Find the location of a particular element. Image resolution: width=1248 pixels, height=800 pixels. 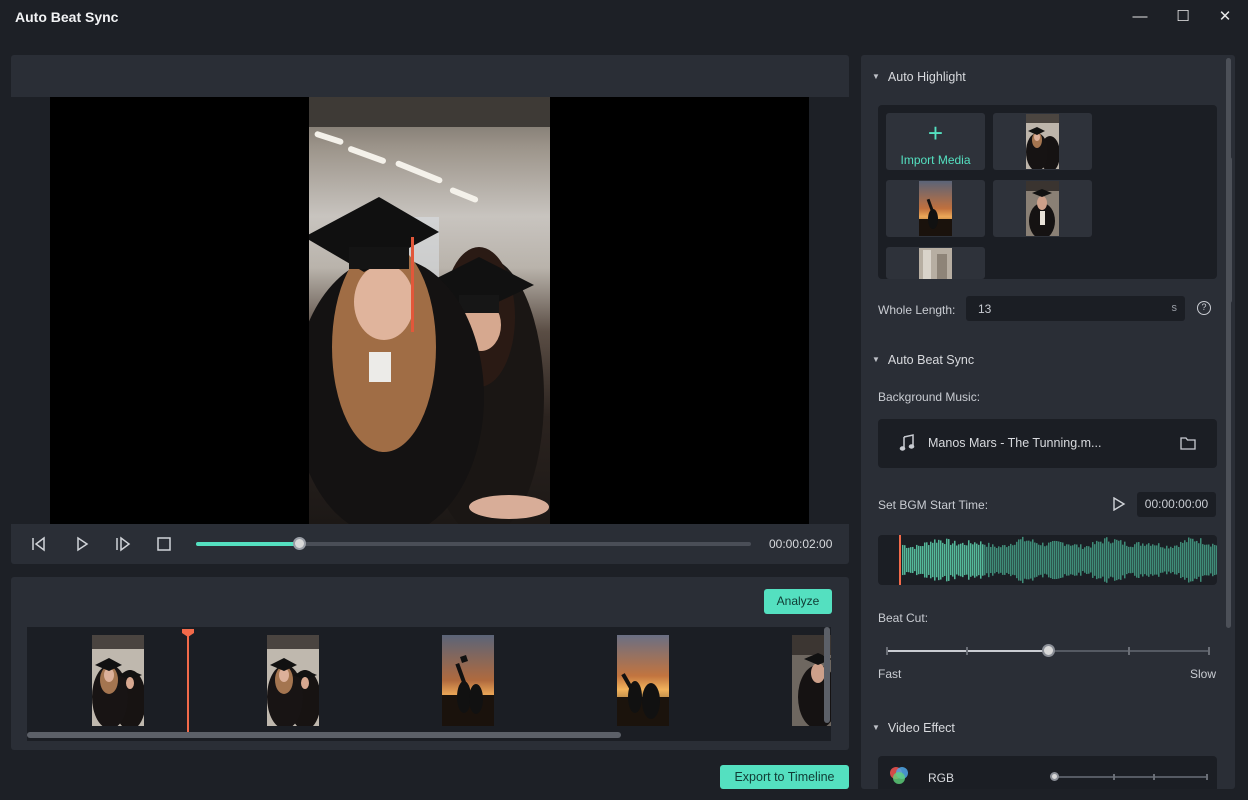

beat-cut-thumb is located at coordinates (1048, 650).